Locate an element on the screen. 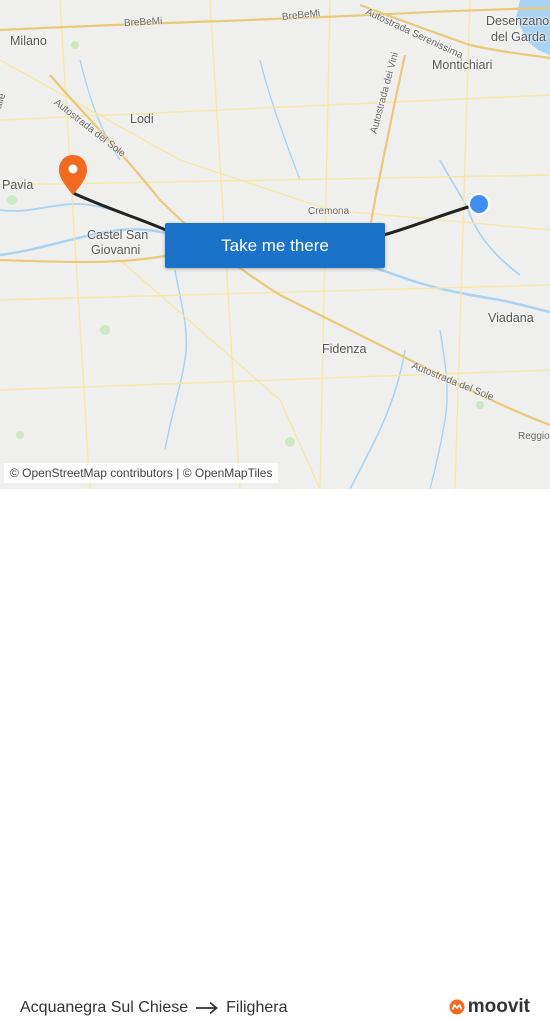 Image resolution: width=550 pixels, height=1020 pixels. take-me-there-button: Take me there is located at coordinates (275, 245).